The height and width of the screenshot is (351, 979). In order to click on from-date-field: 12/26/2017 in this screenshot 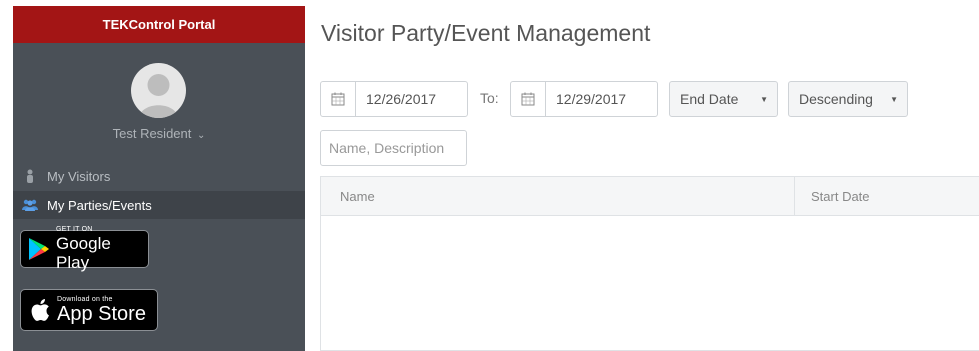, I will do `click(394, 99)`.